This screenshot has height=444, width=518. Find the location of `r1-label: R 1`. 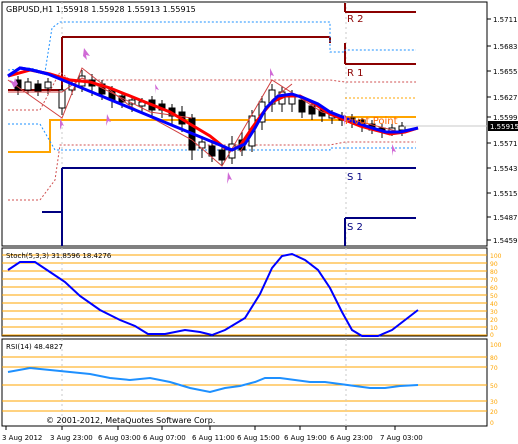

r1-label: R 1 is located at coordinates (355, 73).